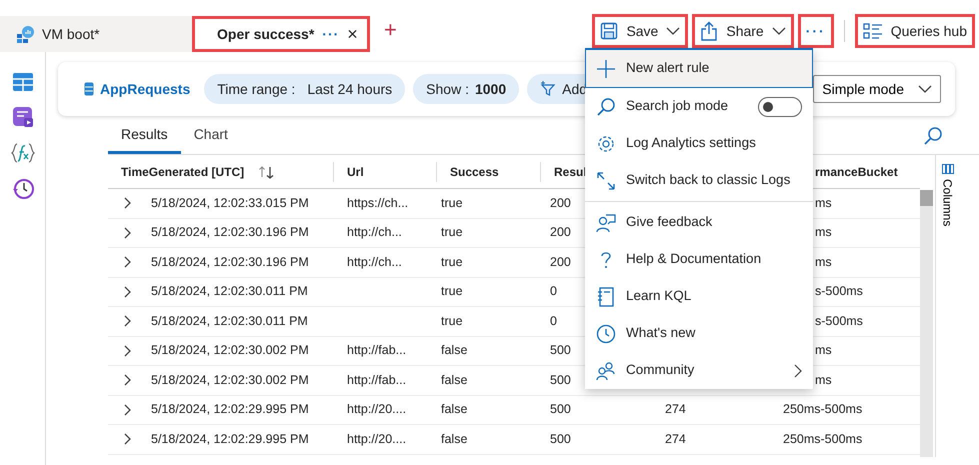 The height and width of the screenshot is (465, 979). What do you see at coordinates (933, 136) in the screenshot?
I see `search-icon` at bounding box center [933, 136].